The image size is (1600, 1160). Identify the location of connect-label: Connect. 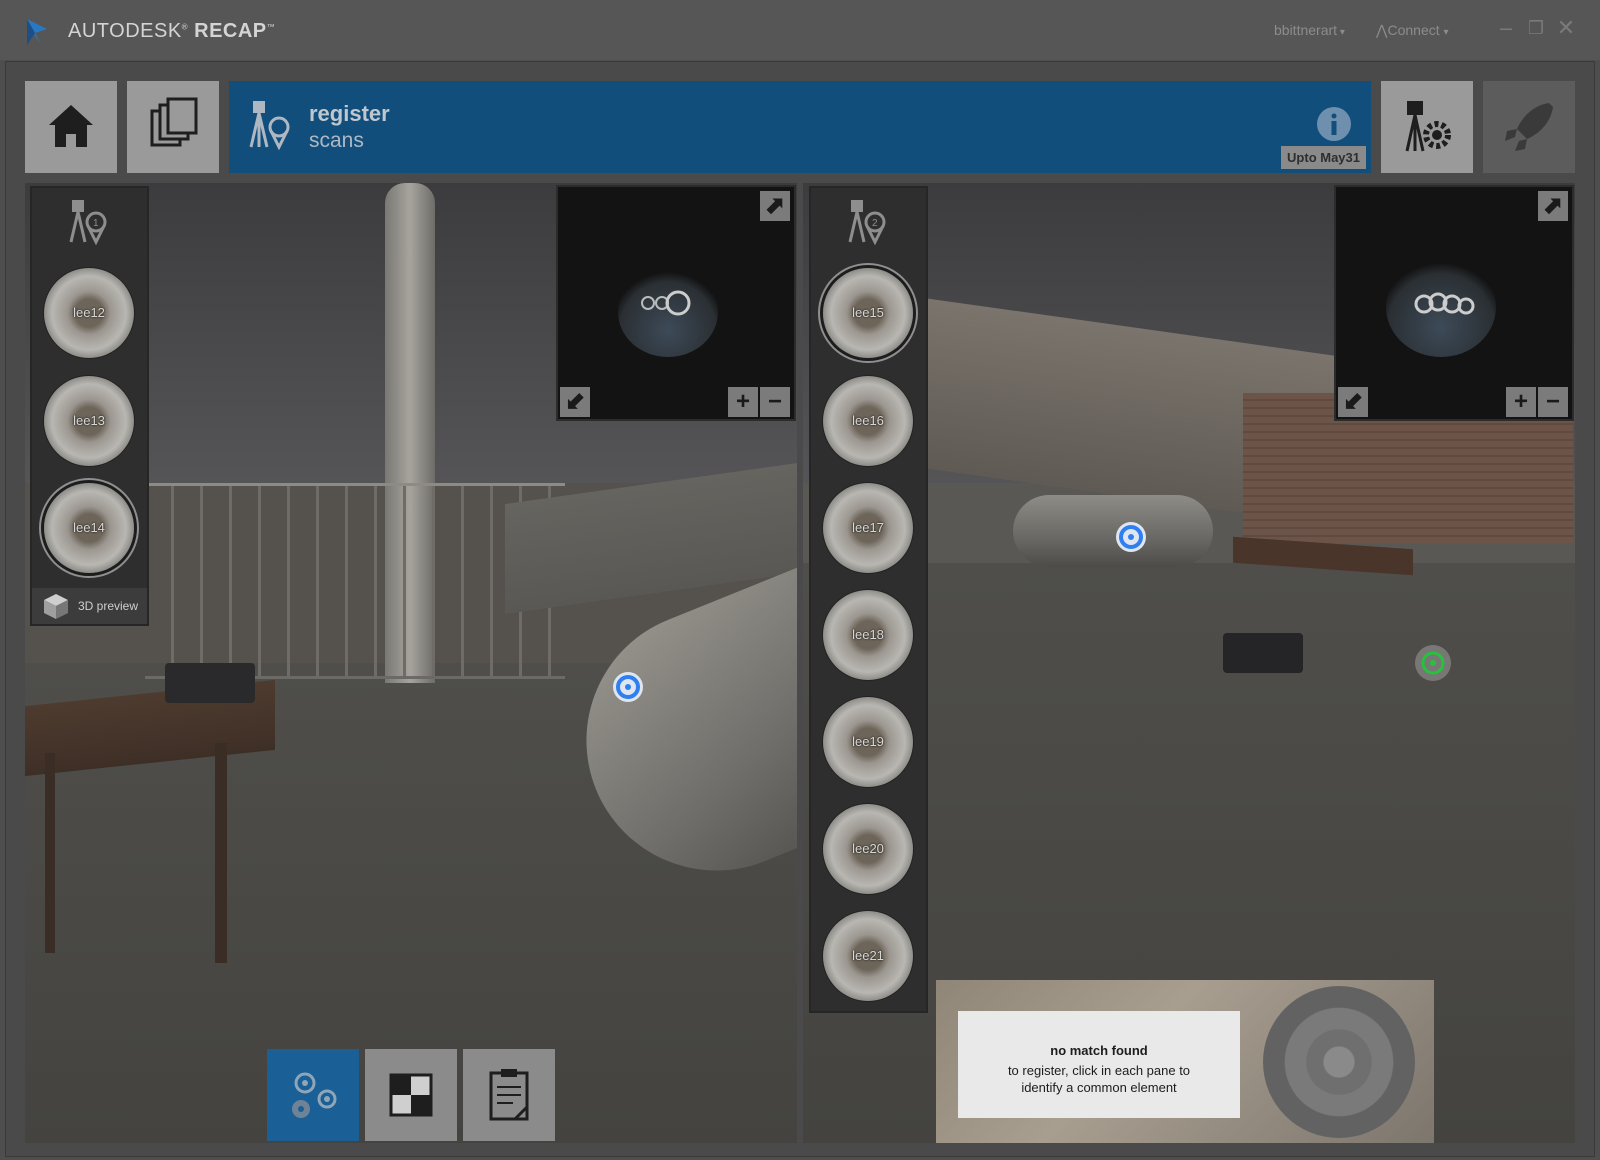
(1413, 30).